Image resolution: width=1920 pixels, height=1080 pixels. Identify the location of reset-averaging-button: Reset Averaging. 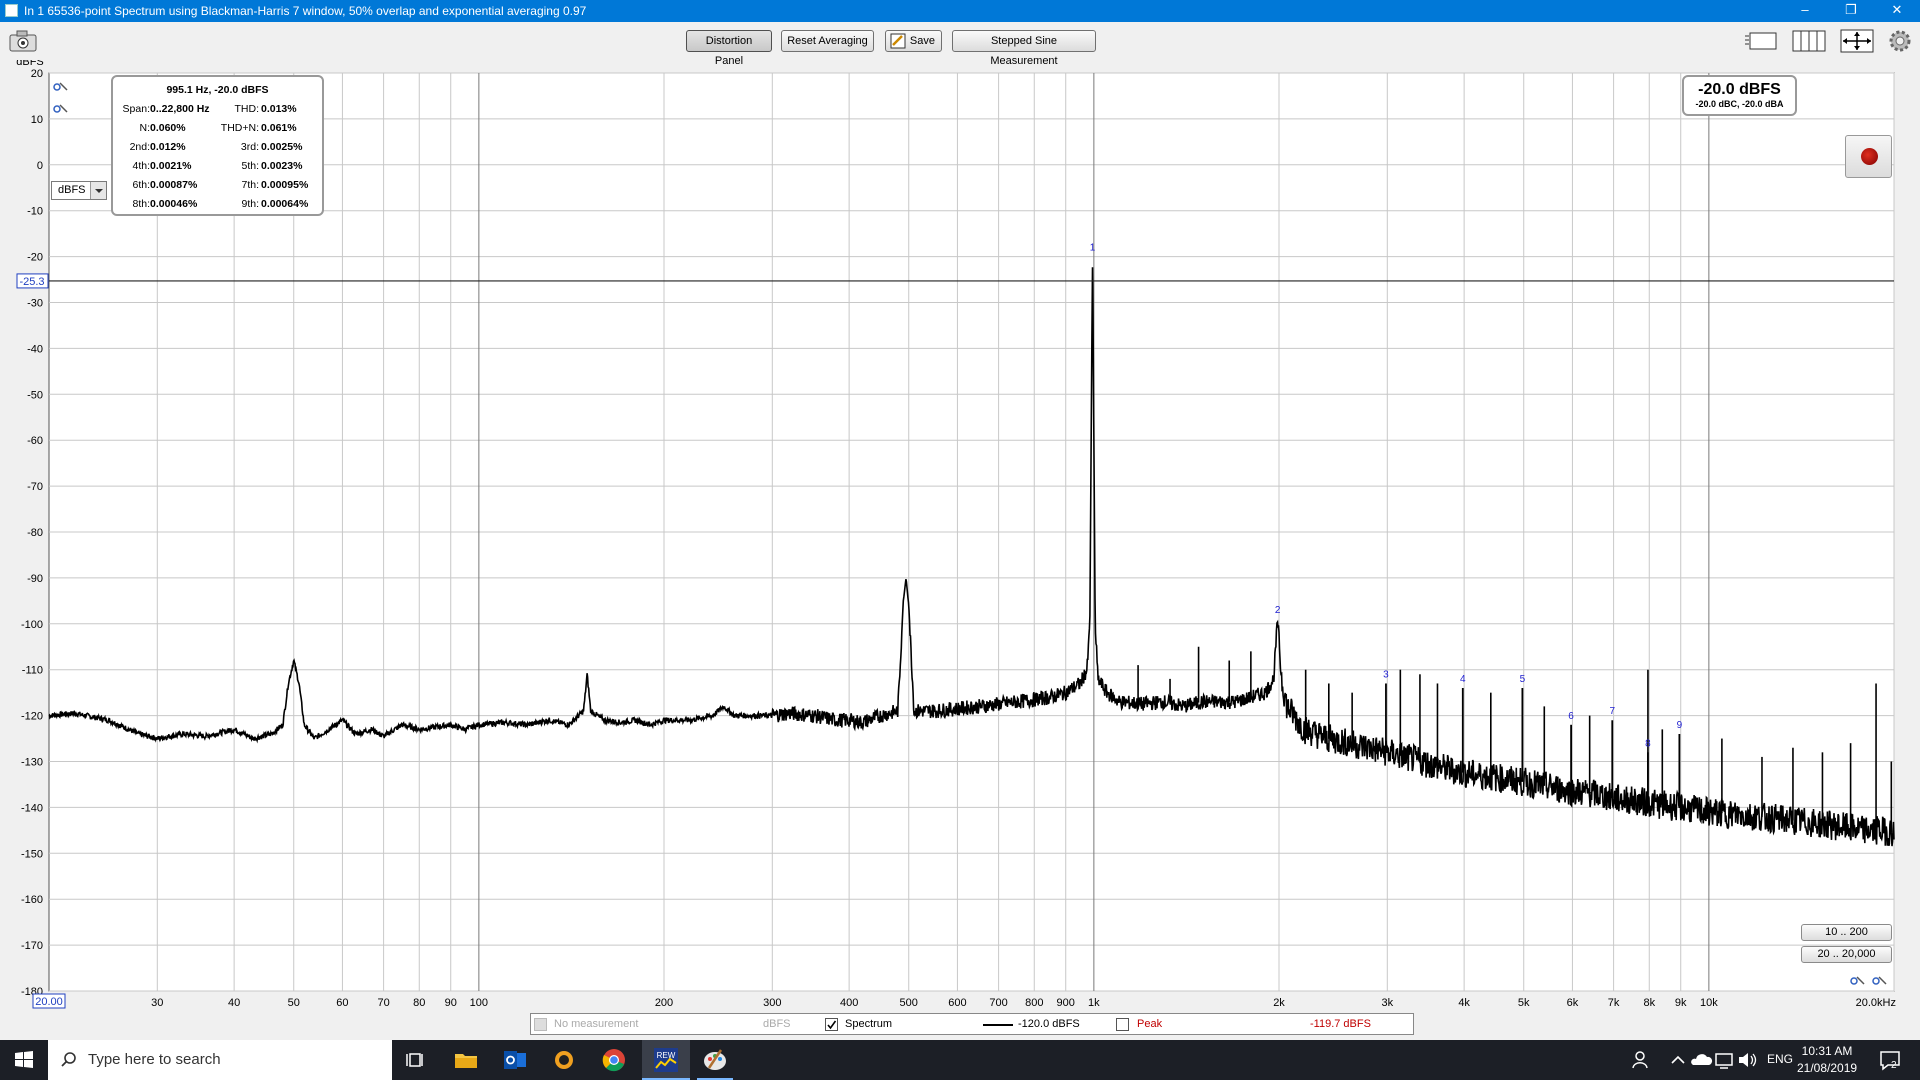
(827, 41).